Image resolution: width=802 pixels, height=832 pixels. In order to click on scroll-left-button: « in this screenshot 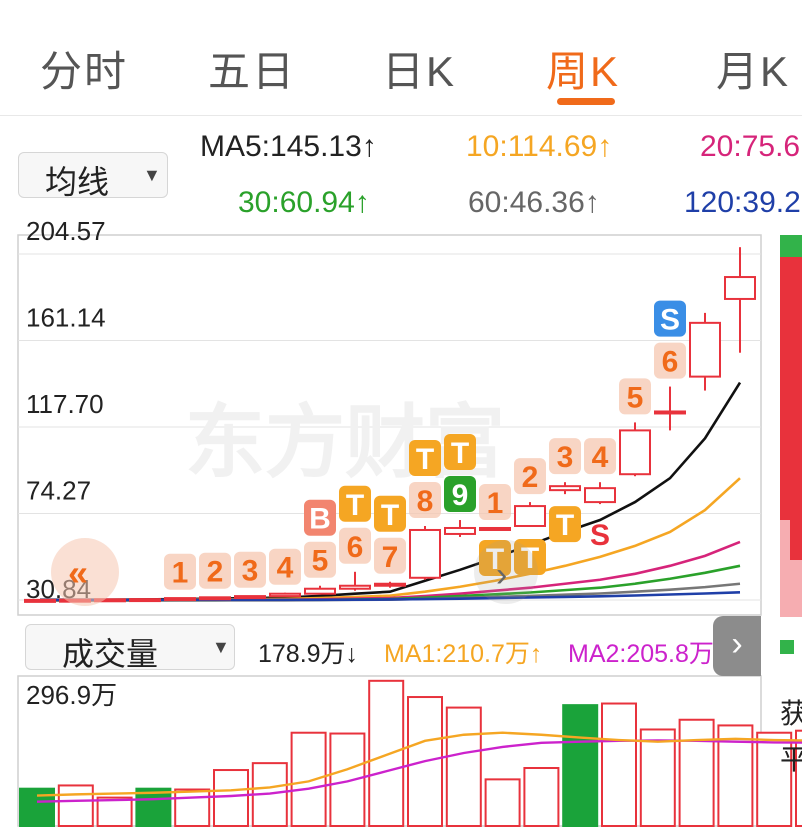, I will do `click(85, 572)`.